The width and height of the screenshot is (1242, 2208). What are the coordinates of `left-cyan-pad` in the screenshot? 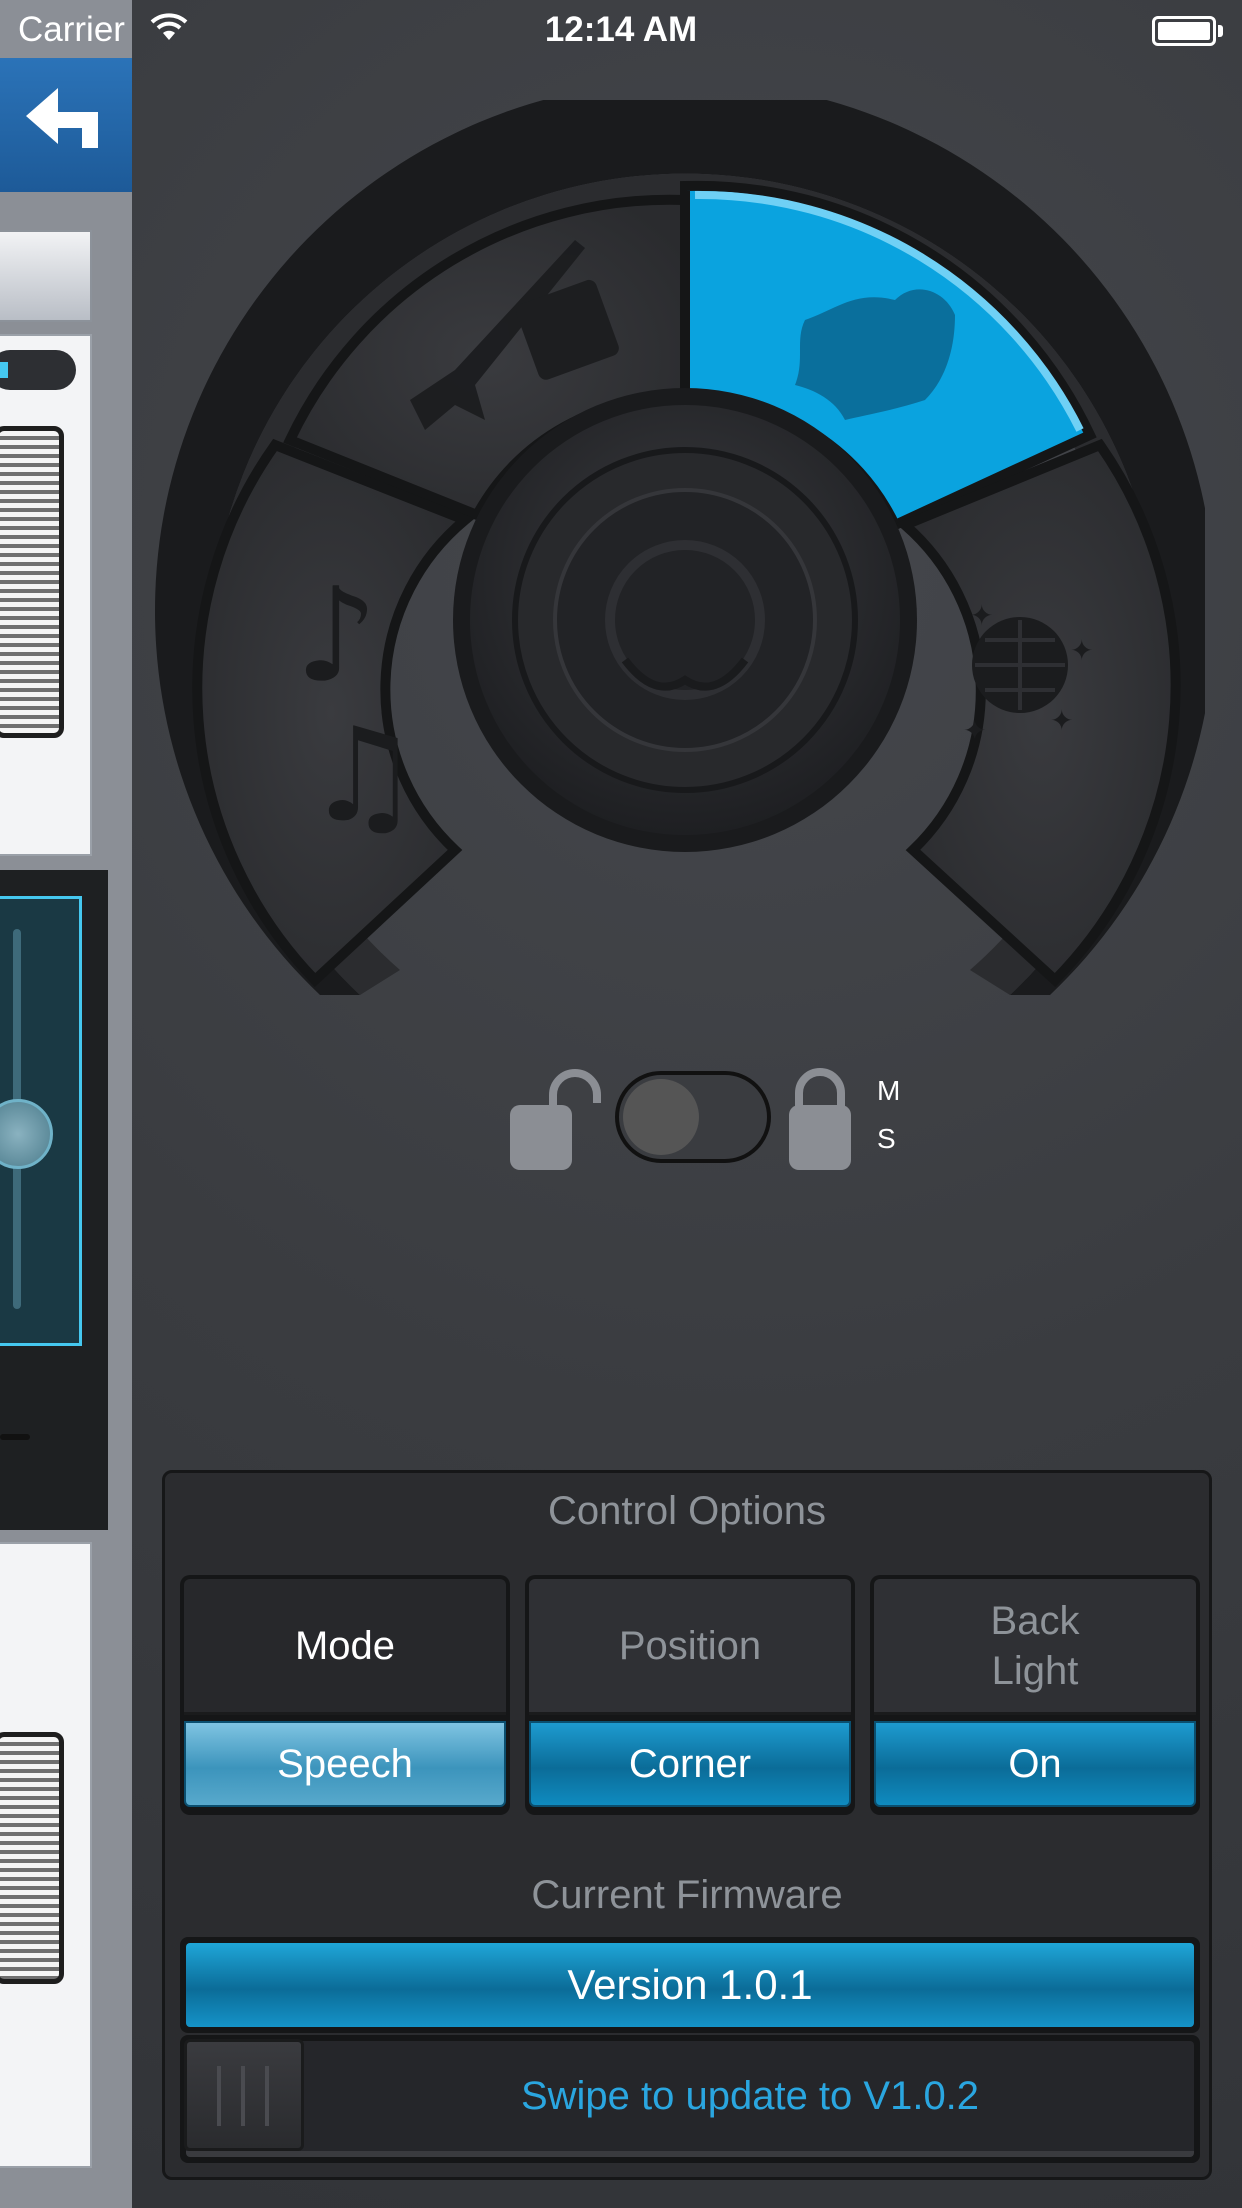 It's located at (41, 1121).